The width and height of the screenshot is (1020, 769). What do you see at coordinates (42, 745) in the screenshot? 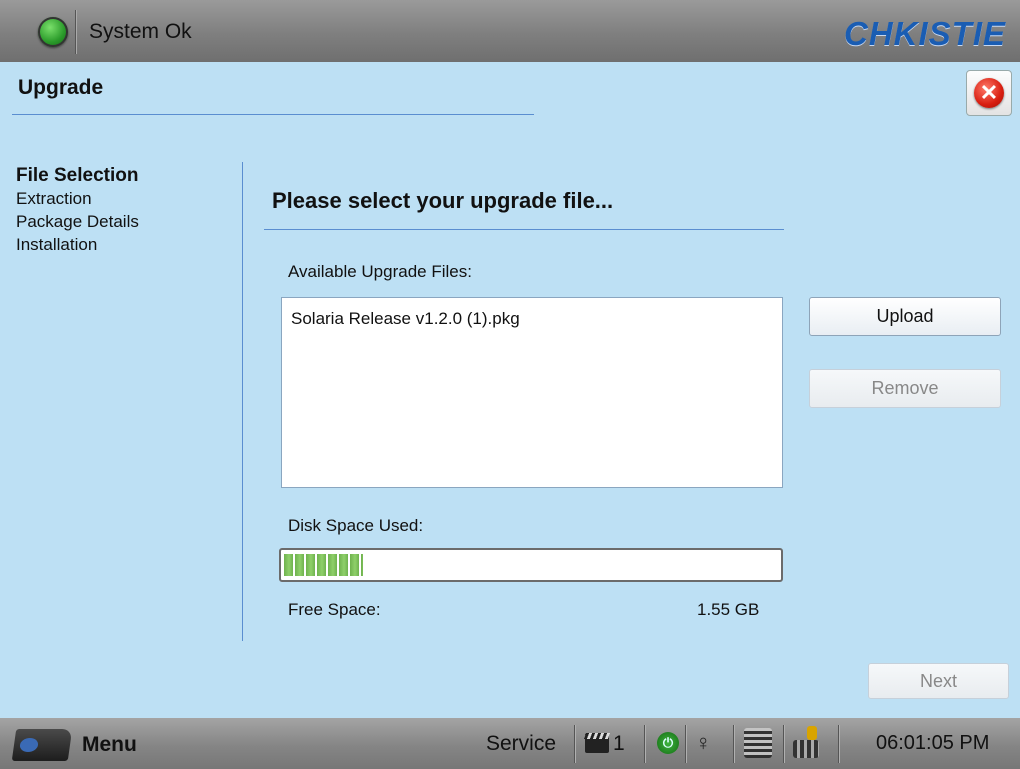
I see `menu-icon` at bounding box center [42, 745].